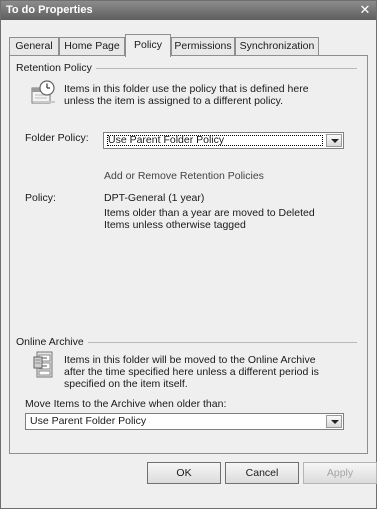  Describe the element at coordinates (52, 342) in the screenshot. I see `archive-group-title: Online Archive` at that location.